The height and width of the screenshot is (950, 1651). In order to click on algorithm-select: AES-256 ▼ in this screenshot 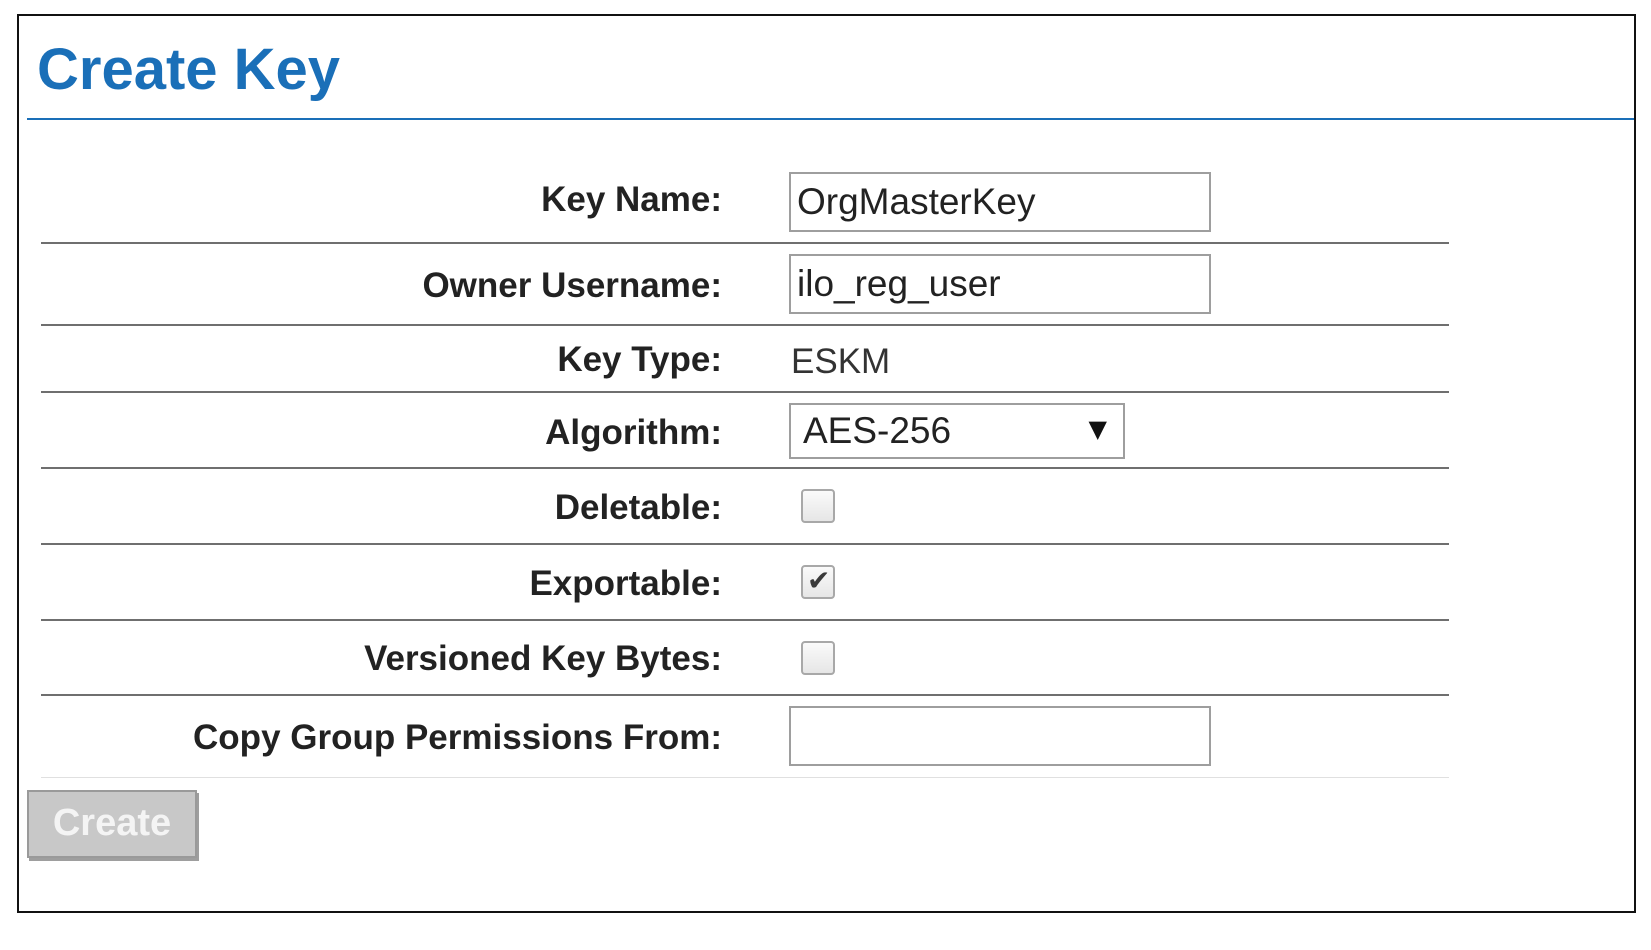, I will do `click(957, 431)`.